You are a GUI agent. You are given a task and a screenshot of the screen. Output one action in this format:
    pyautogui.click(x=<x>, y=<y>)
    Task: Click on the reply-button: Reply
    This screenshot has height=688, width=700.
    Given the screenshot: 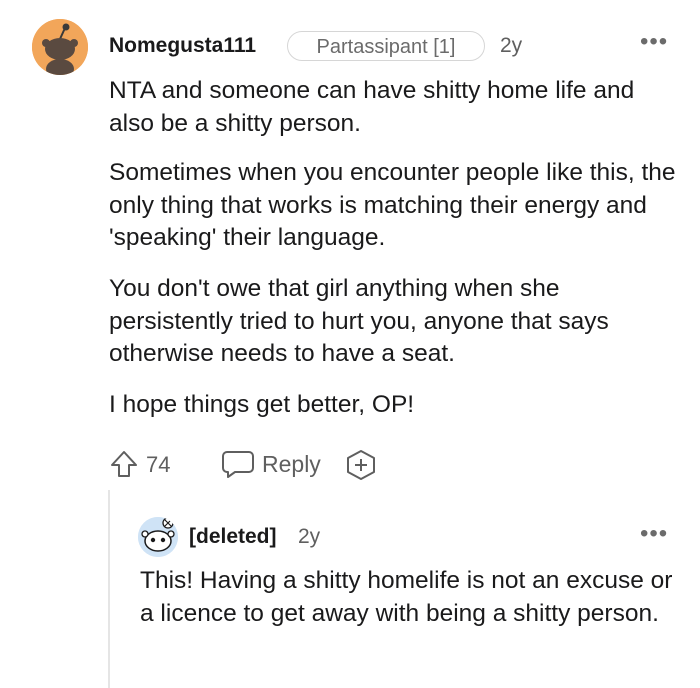 What is the action you would take?
    pyautogui.click(x=291, y=464)
    